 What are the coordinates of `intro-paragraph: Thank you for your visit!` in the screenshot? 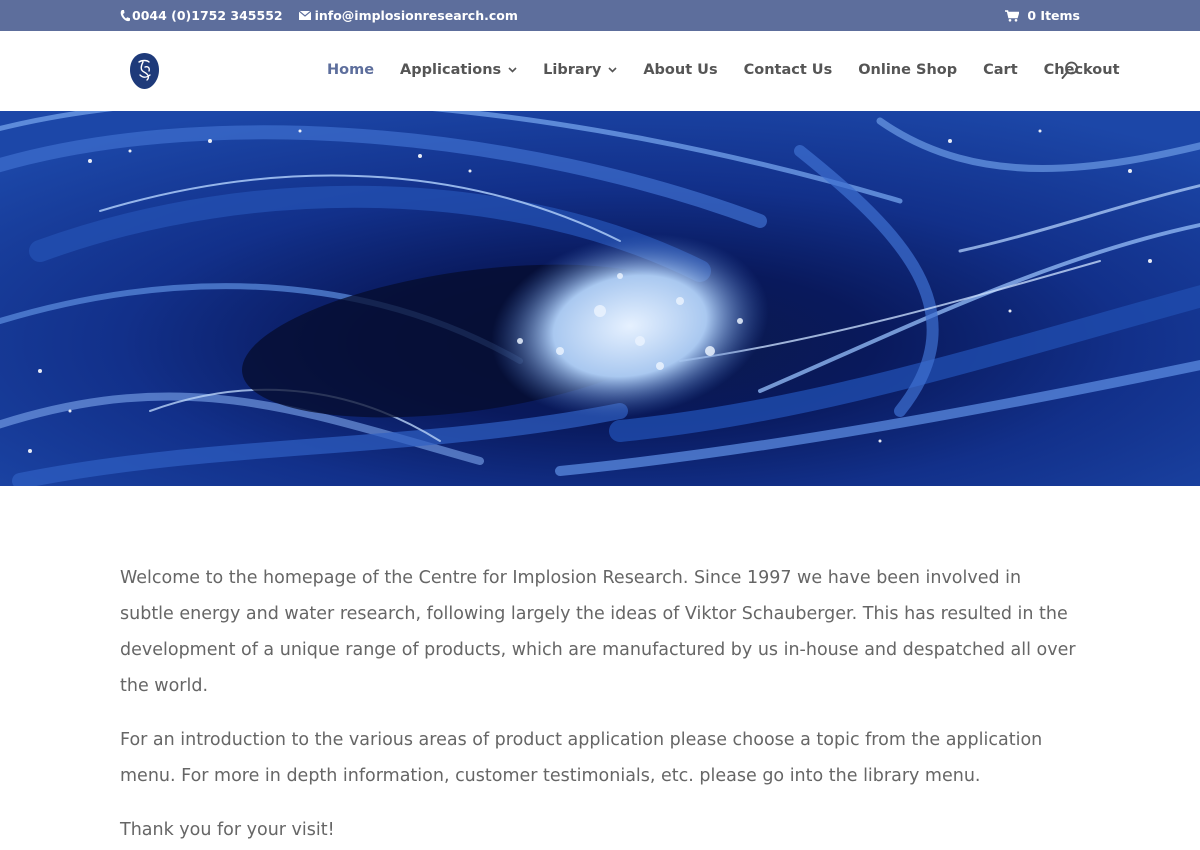 It's located at (227, 830).